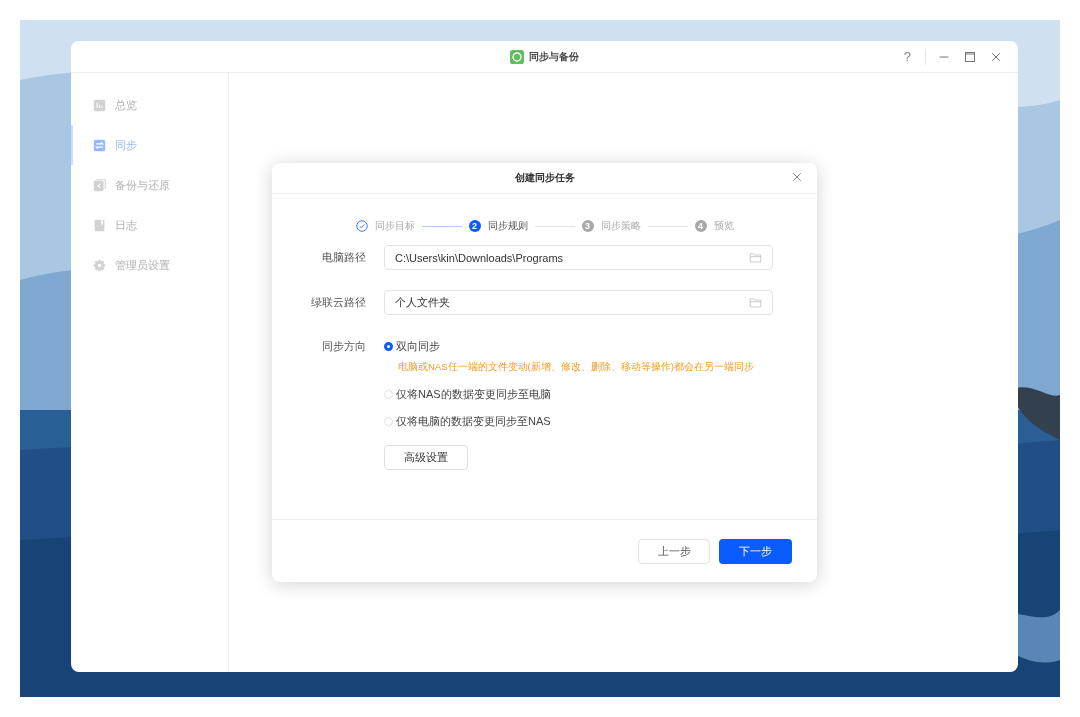 Image resolution: width=1080 pixels, height=717 pixels. What do you see at coordinates (554, 56) in the screenshot?
I see `window-title: 同步与备份` at bounding box center [554, 56].